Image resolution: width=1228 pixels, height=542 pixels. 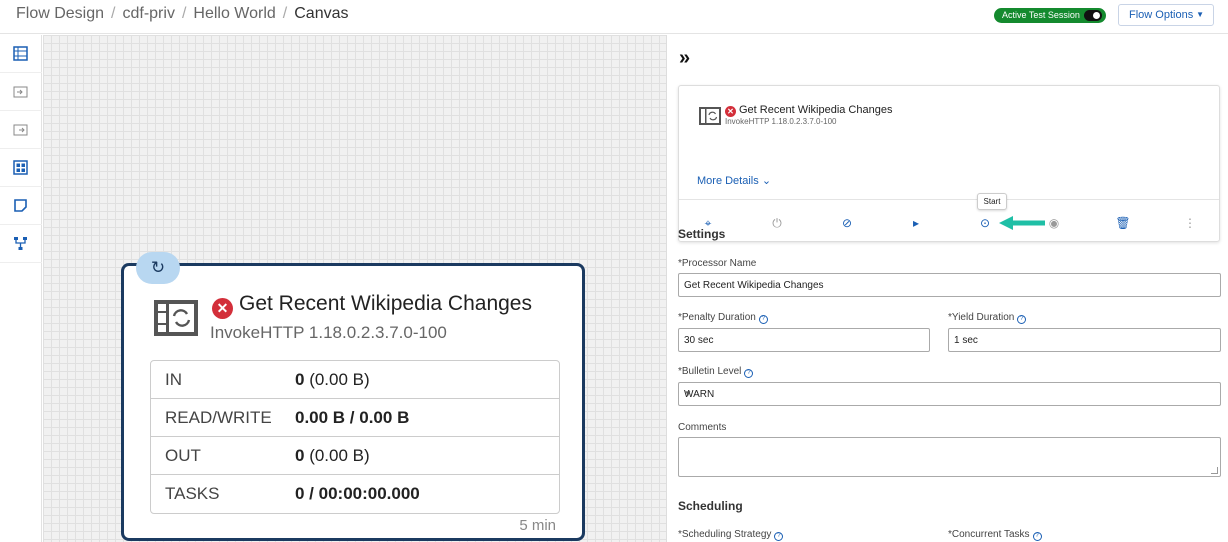 I want to click on processor-name-value: Get Recent Wikipedia Changes, so click(x=754, y=285).